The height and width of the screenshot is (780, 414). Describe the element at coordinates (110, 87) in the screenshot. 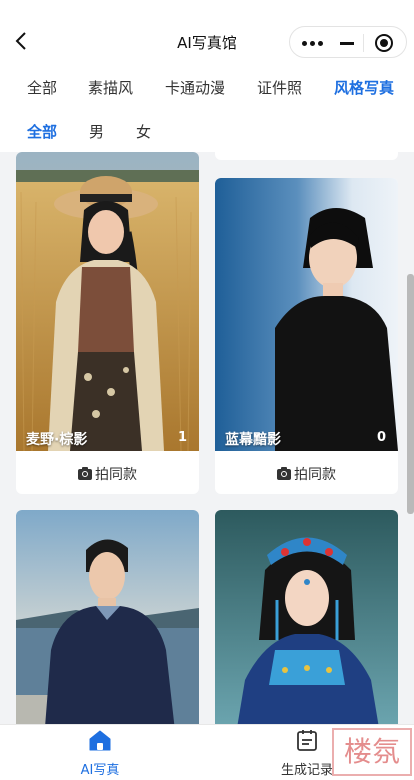

I see `tab-sketch: 素描风` at that location.